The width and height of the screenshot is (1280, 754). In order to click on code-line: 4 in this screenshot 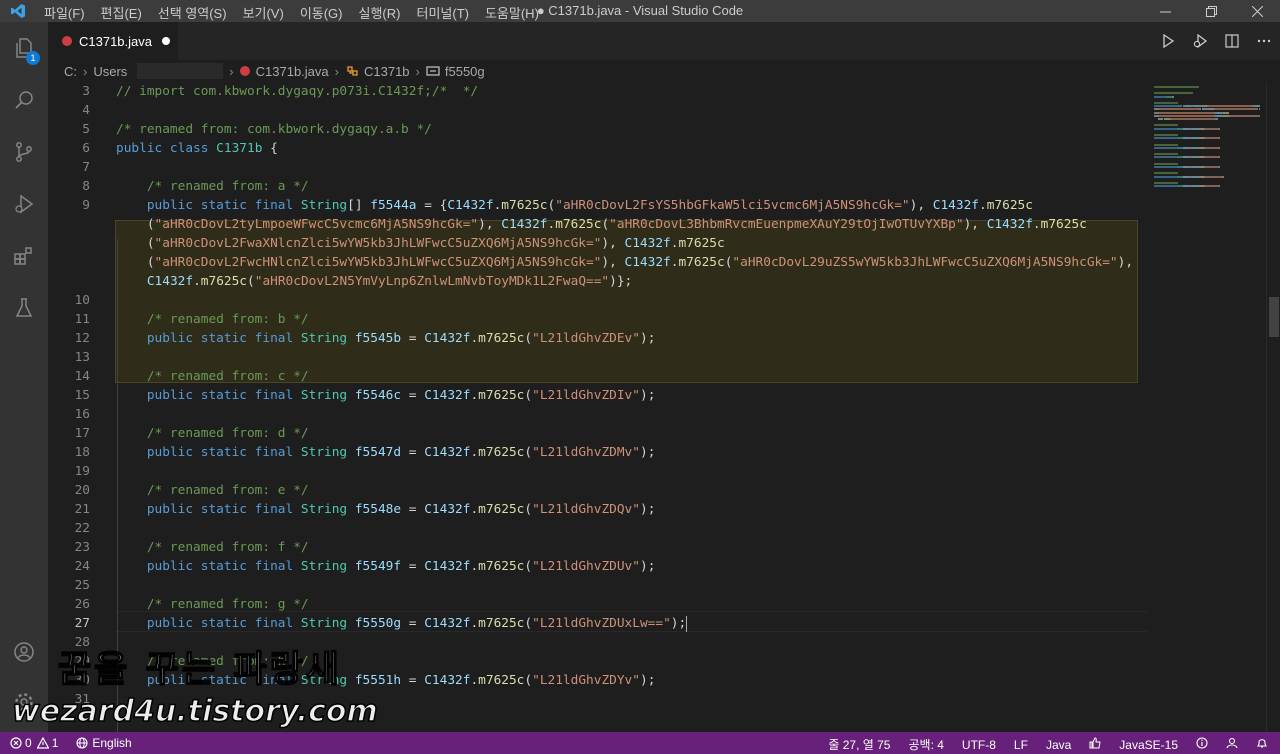, I will do `click(599, 110)`.